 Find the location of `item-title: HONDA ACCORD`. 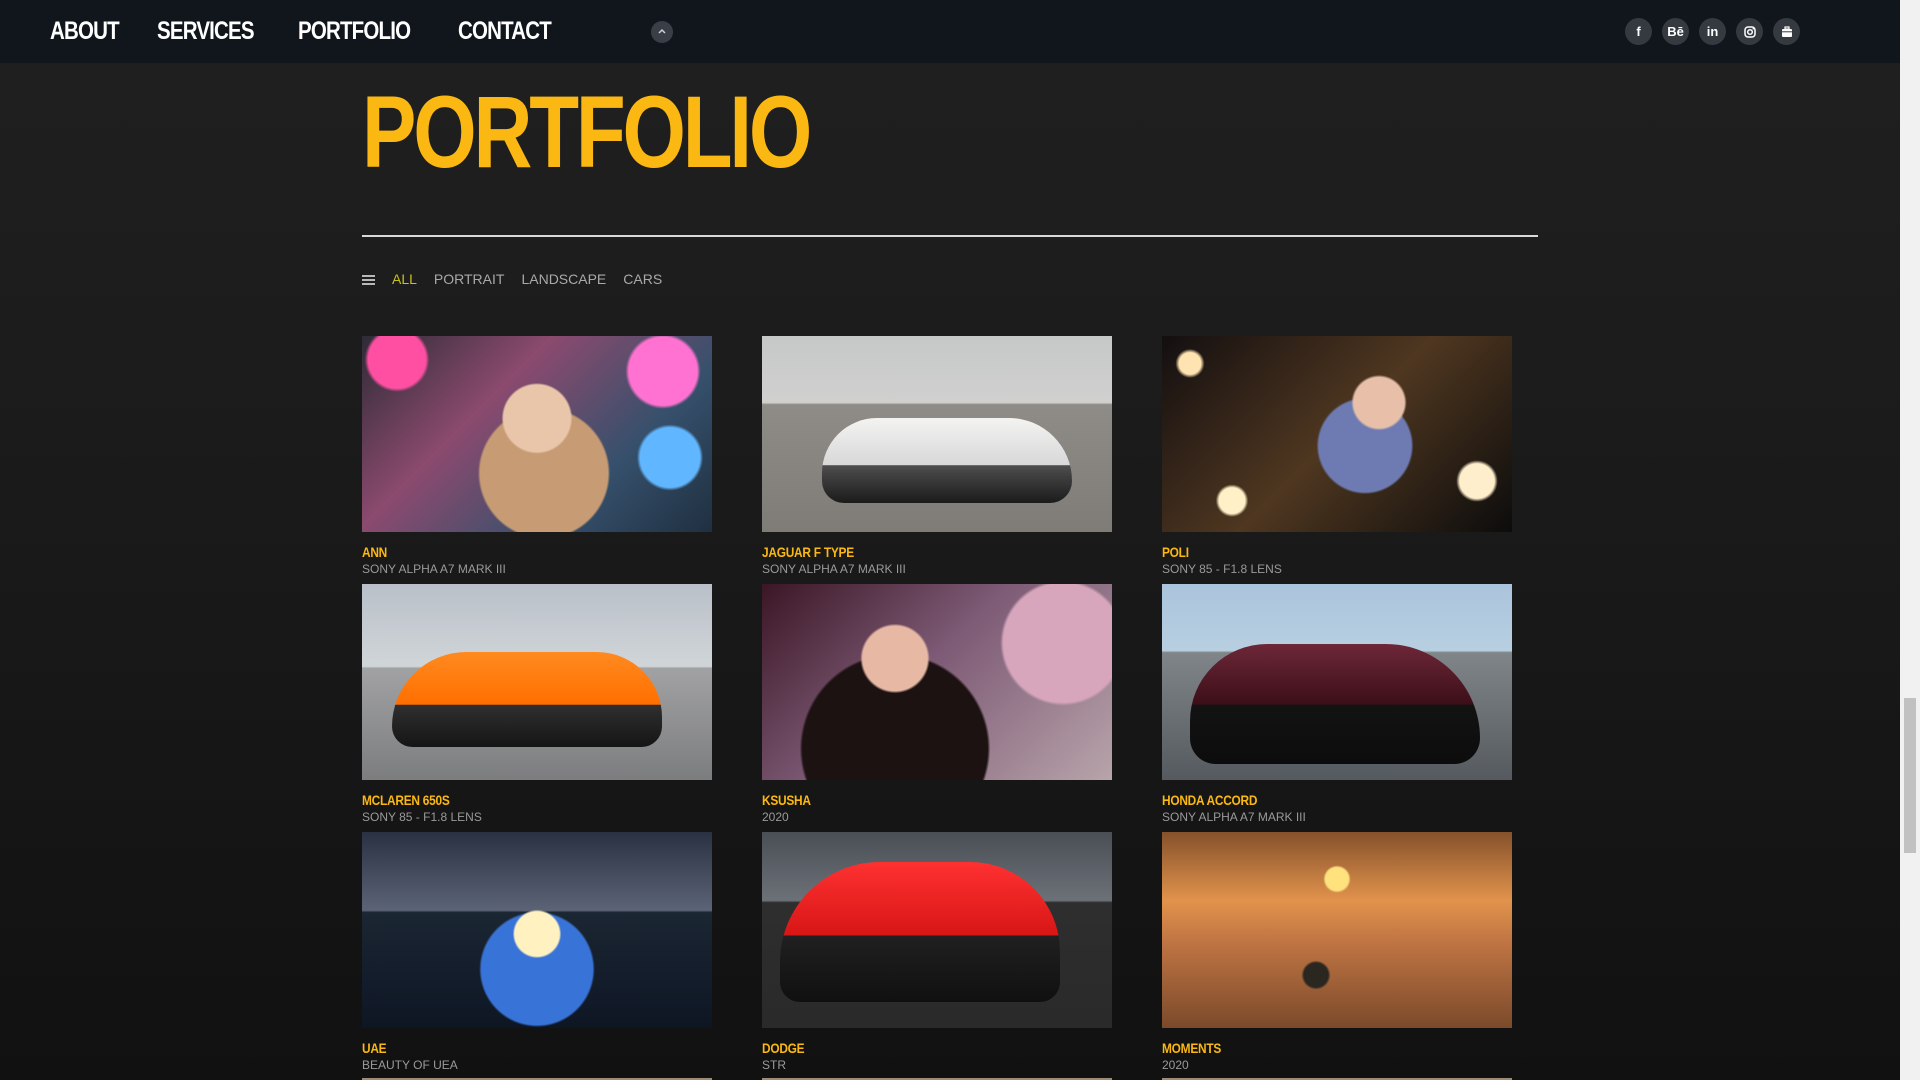

item-title: HONDA ACCORD is located at coordinates (1210, 800).